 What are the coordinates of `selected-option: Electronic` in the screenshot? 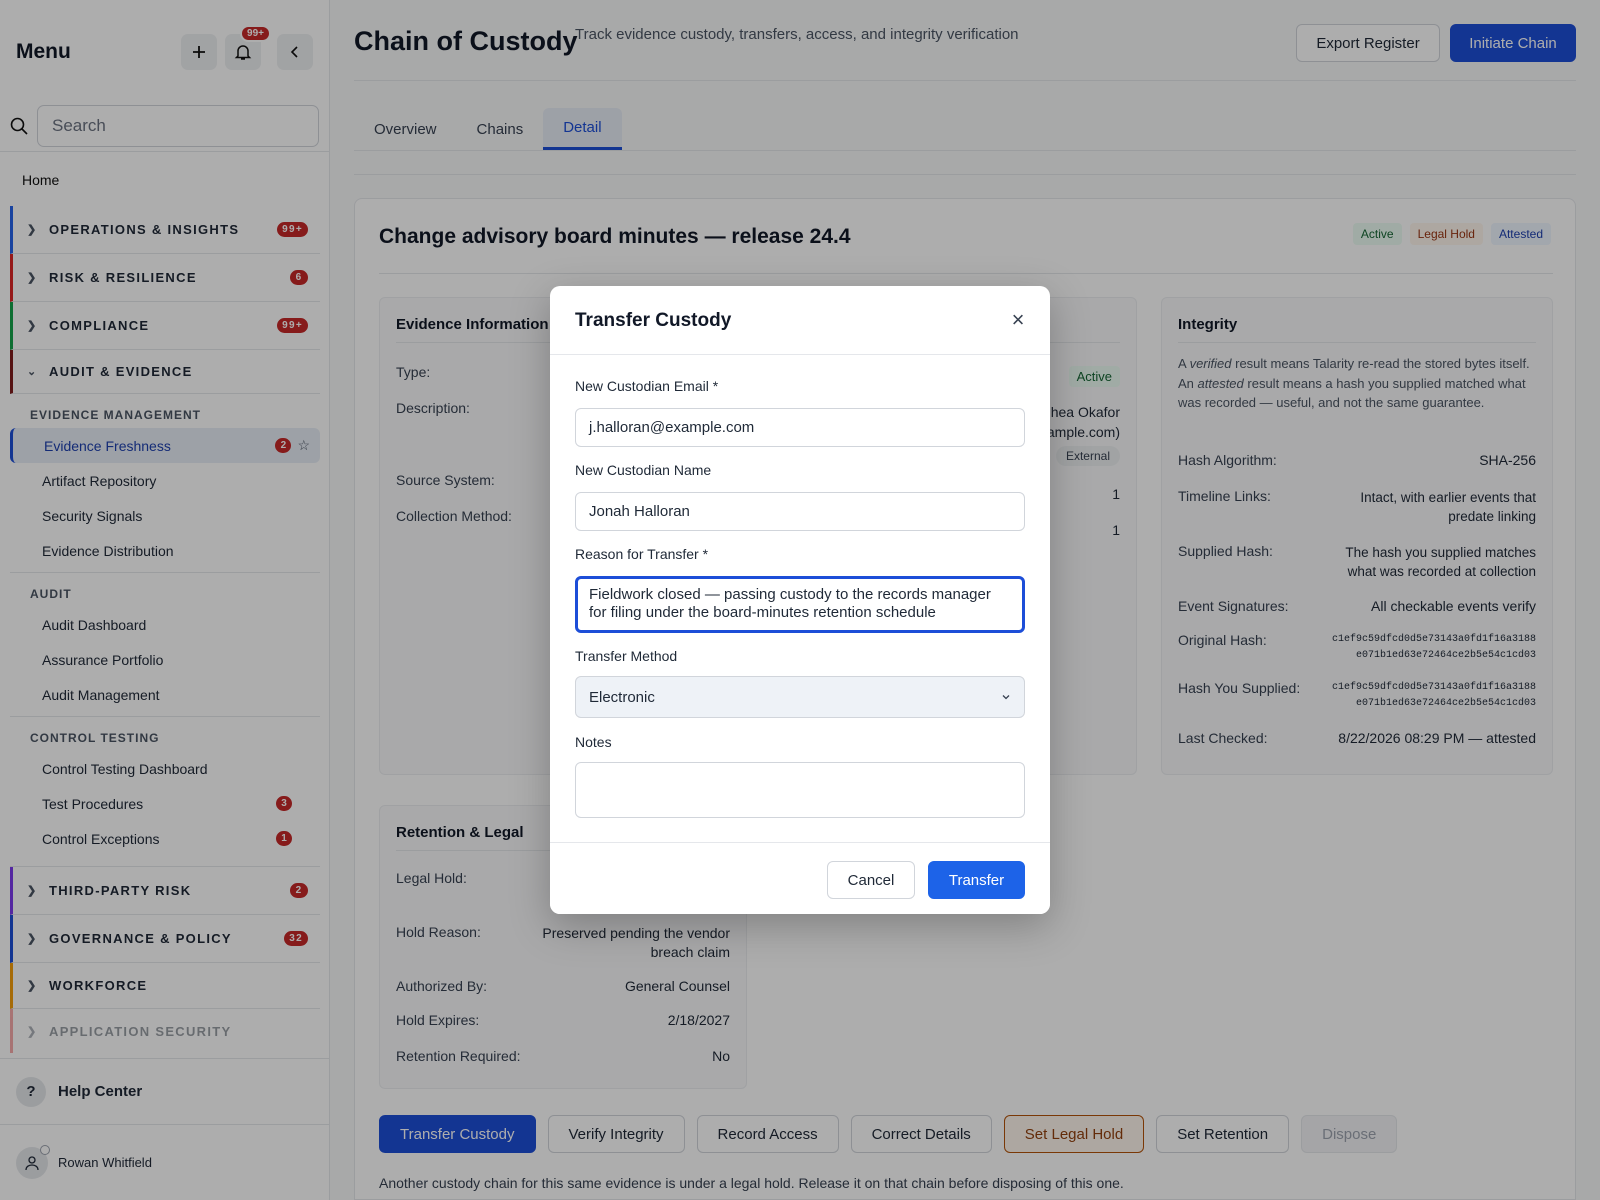 It's located at (622, 697).